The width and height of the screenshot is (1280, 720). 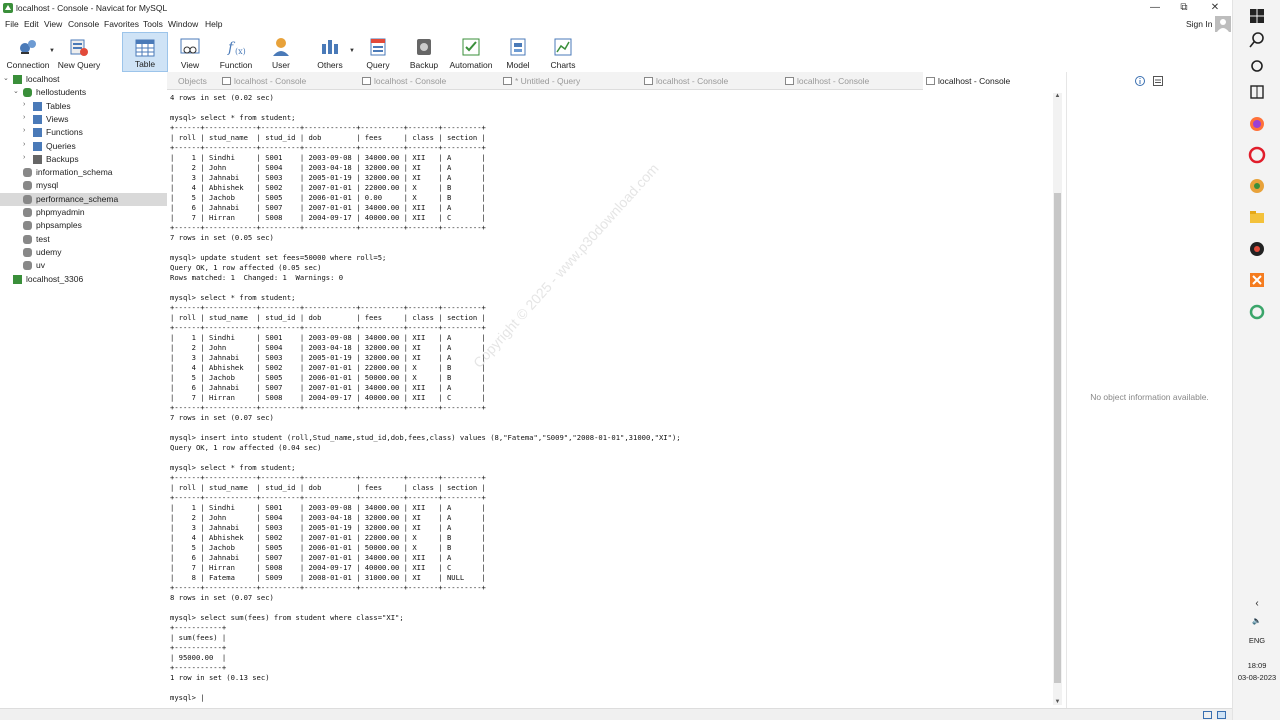 I want to click on user-button: User, so click(x=281, y=52).